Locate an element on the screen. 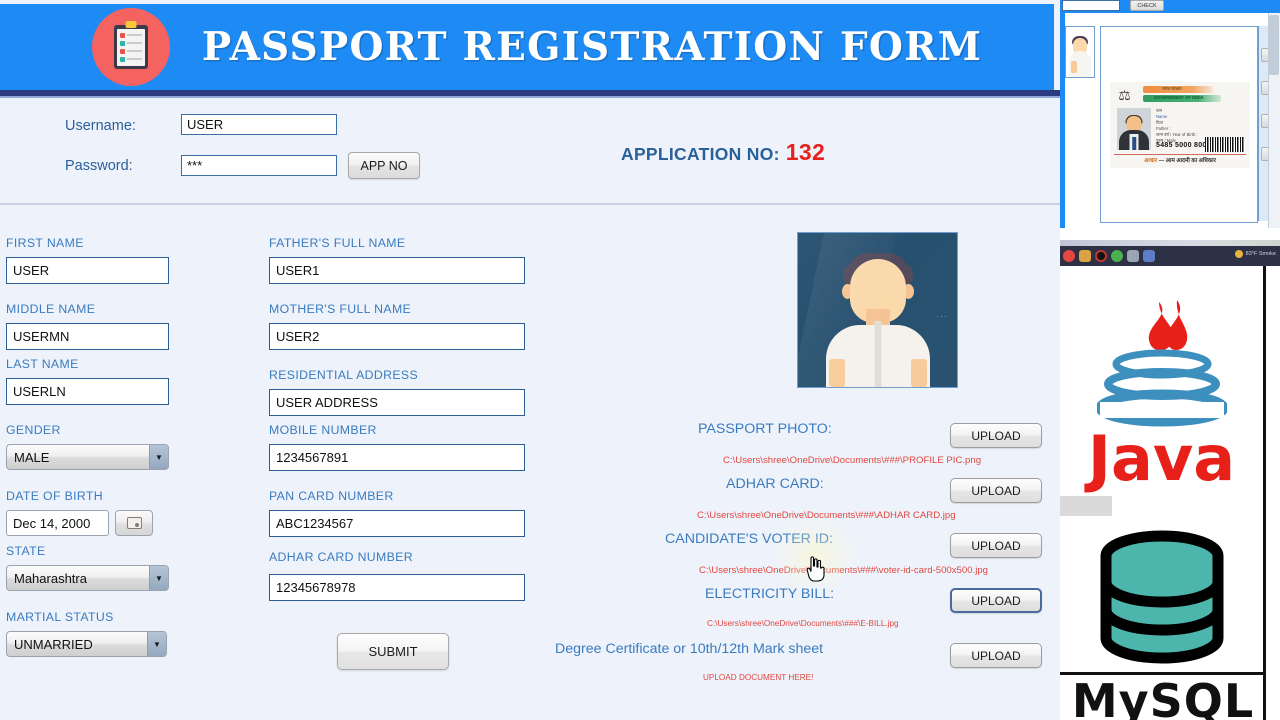 This screenshot has width=1280, height=720. martial-status-label: MARTIAL STATUS is located at coordinates (60, 617).